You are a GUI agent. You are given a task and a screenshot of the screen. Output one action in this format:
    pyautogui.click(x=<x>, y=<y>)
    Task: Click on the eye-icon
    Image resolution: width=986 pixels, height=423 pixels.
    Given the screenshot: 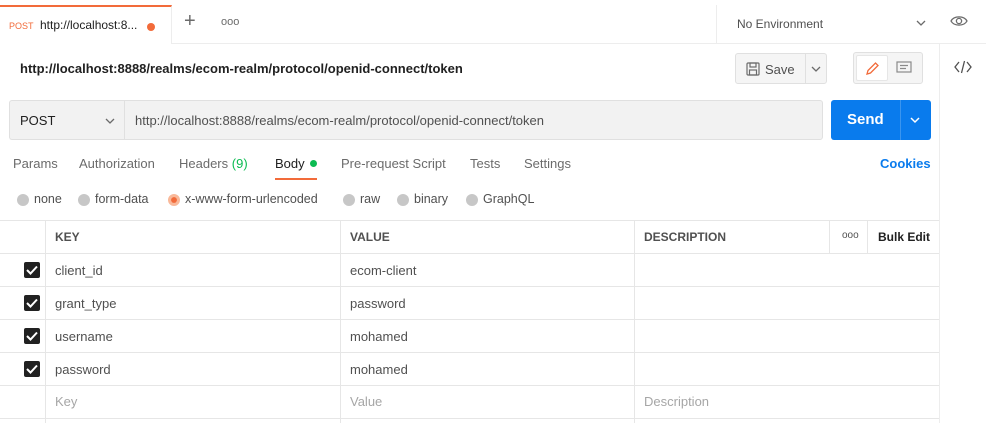 What is the action you would take?
    pyautogui.click(x=959, y=22)
    